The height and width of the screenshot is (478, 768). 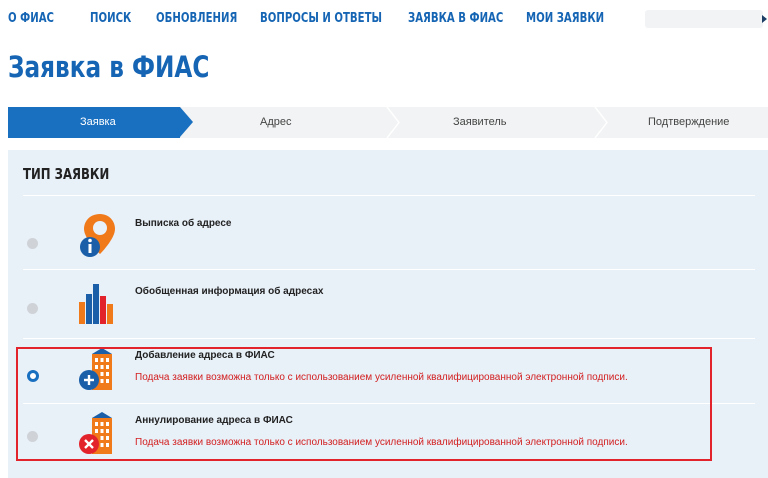 What do you see at coordinates (321, 18) in the screenshot?
I see `nav-item-faq: ВОПРОСЫ И ОТВЕТЫ` at bounding box center [321, 18].